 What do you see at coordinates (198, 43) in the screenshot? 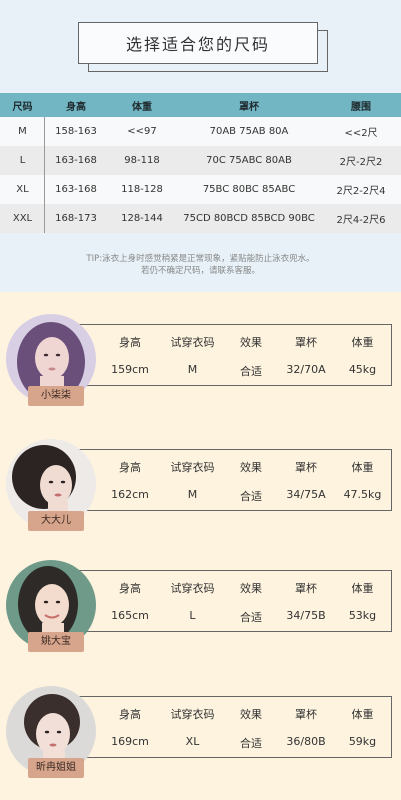
I see `page-title: 选择适合您的尺码` at bounding box center [198, 43].